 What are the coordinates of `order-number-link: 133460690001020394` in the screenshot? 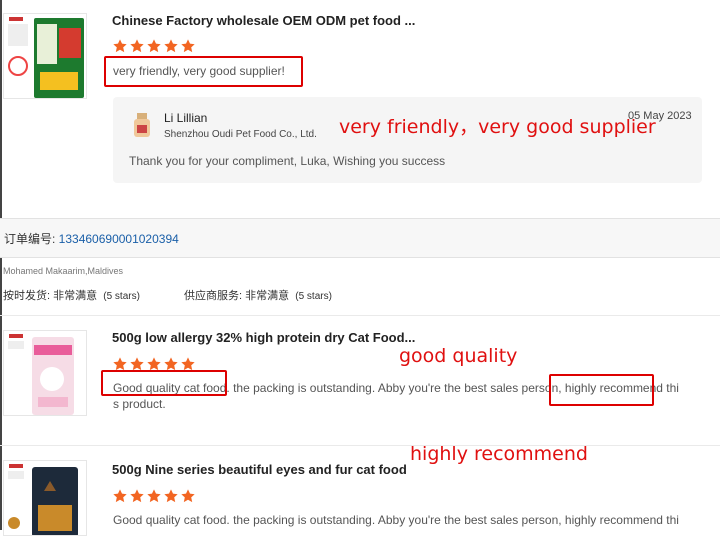 It's located at (119, 239).